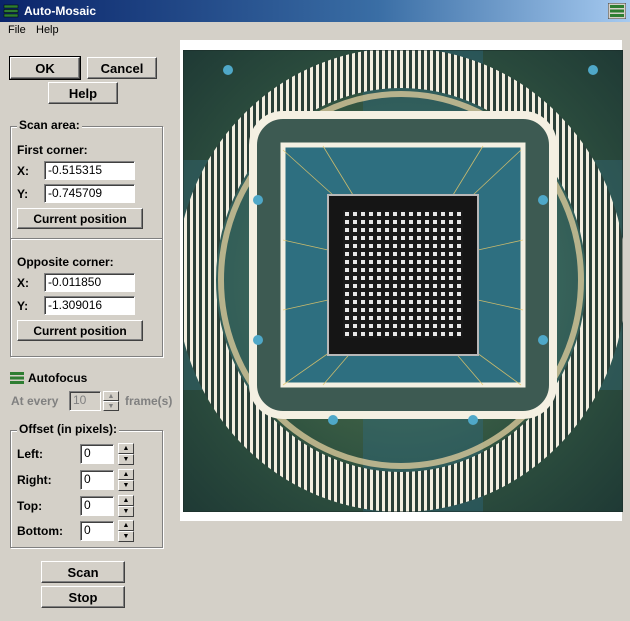  Describe the element at coordinates (45, 68) in the screenshot. I see `ok-button: OK` at that location.